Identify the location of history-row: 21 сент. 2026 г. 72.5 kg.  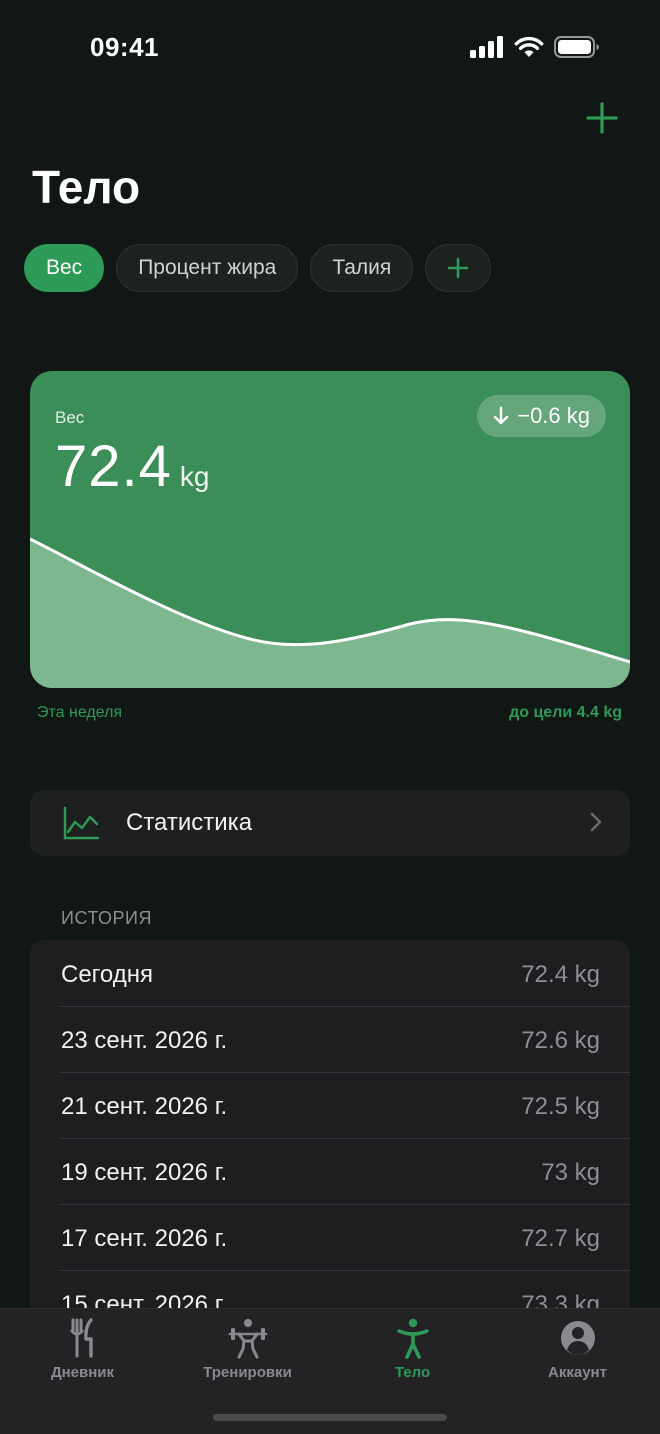
(330, 1105).